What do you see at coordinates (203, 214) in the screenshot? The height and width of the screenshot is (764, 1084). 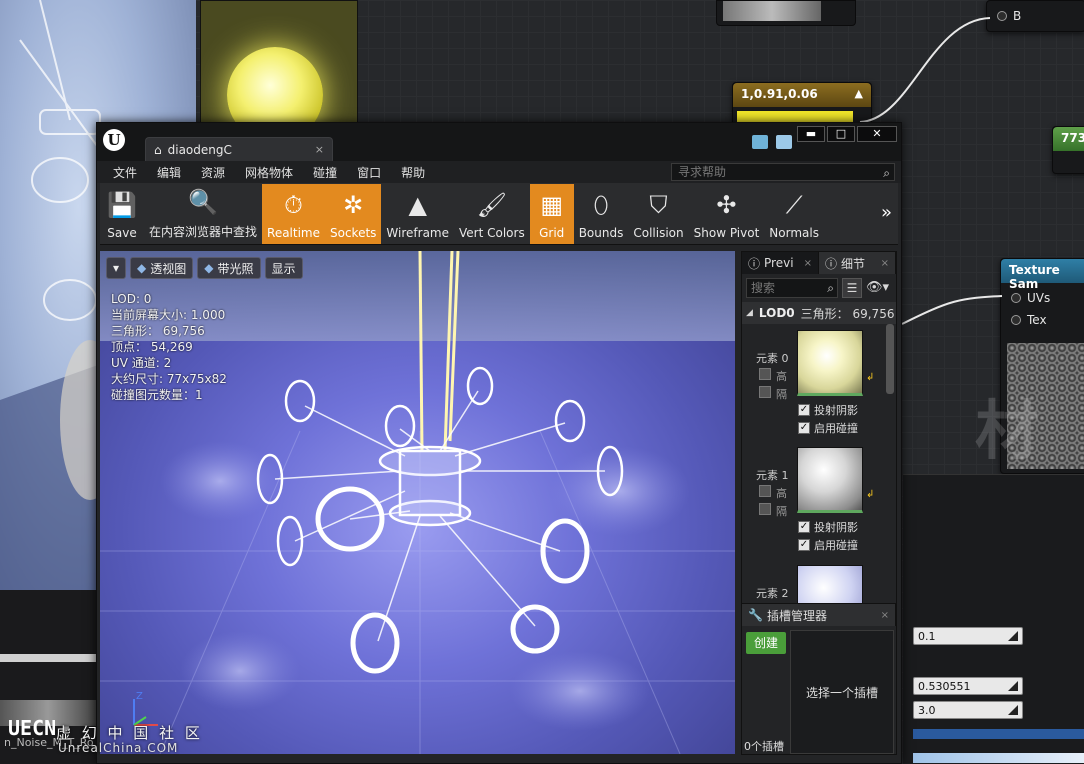 I see `find-in-content-browser-button: 🔍 在内容浏览器中查找` at bounding box center [203, 214].